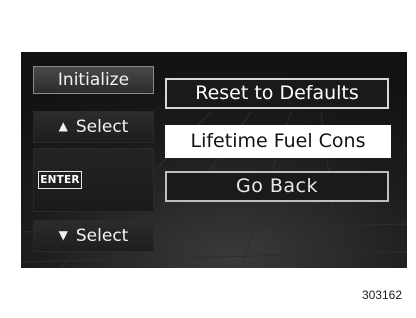 Image resolution: width=416 pixels, height=318 pixels. What do you see at coordinates (60, 180) in the screenshot?
I see `enter-key-icon: ENTER` at bounding box center [60, 180].